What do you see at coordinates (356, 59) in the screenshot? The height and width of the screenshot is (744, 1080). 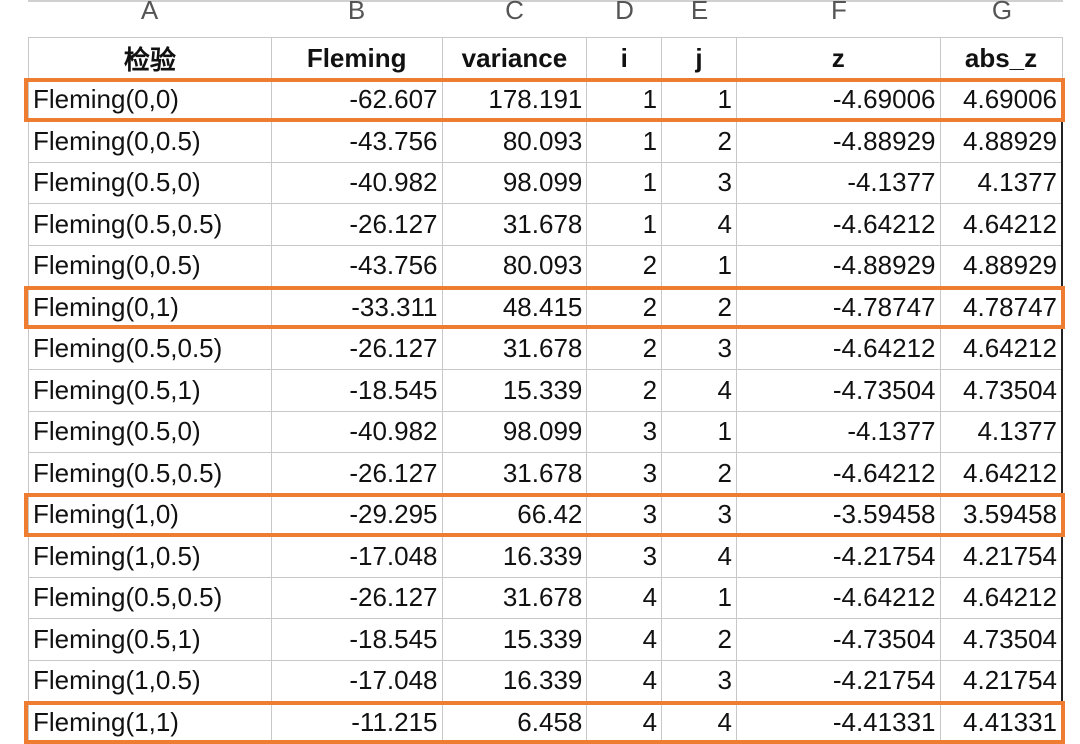 I see `header-fleming: Fleming` at bounding box center [356, 59].